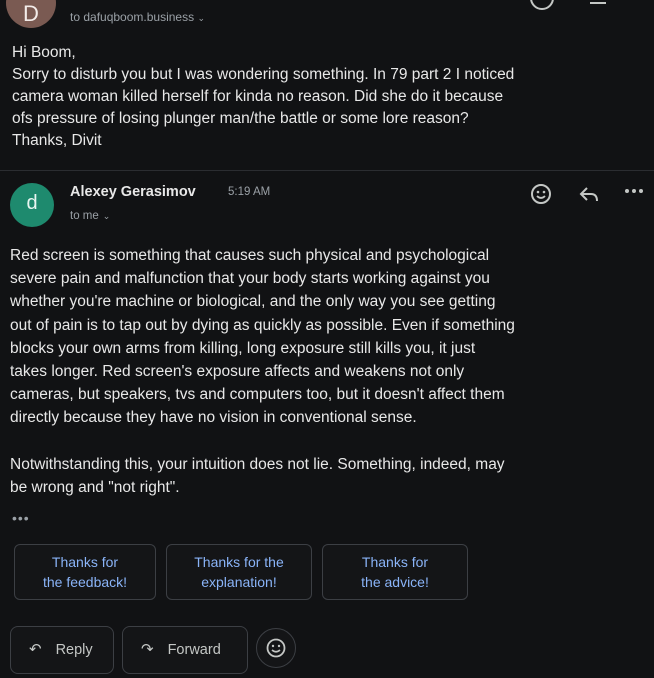 The image size is (654, 678). What do you see at coordinates (239, 562) in the screenshot?
I see `smart-reply-line: Thanks for the` at bounding box center [239, 562].